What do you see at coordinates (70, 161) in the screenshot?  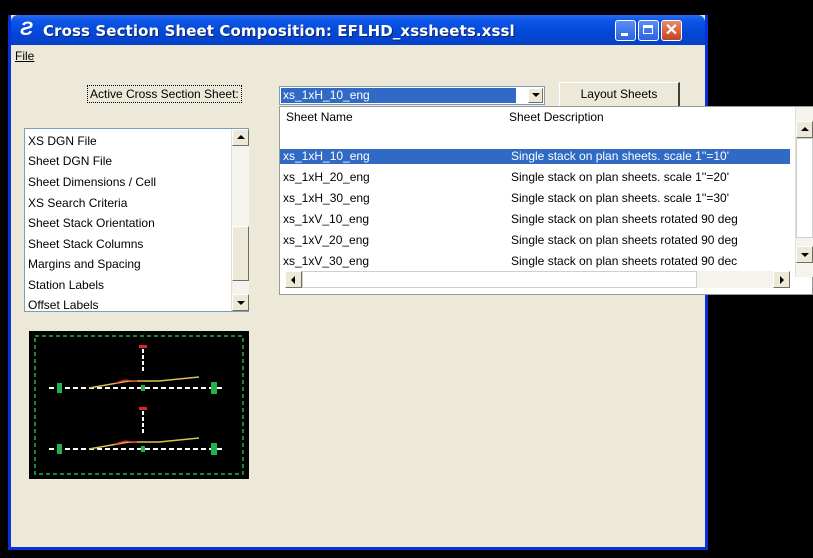 I see `list-item: Sheet DGN File` at bounding box center [70, 161].